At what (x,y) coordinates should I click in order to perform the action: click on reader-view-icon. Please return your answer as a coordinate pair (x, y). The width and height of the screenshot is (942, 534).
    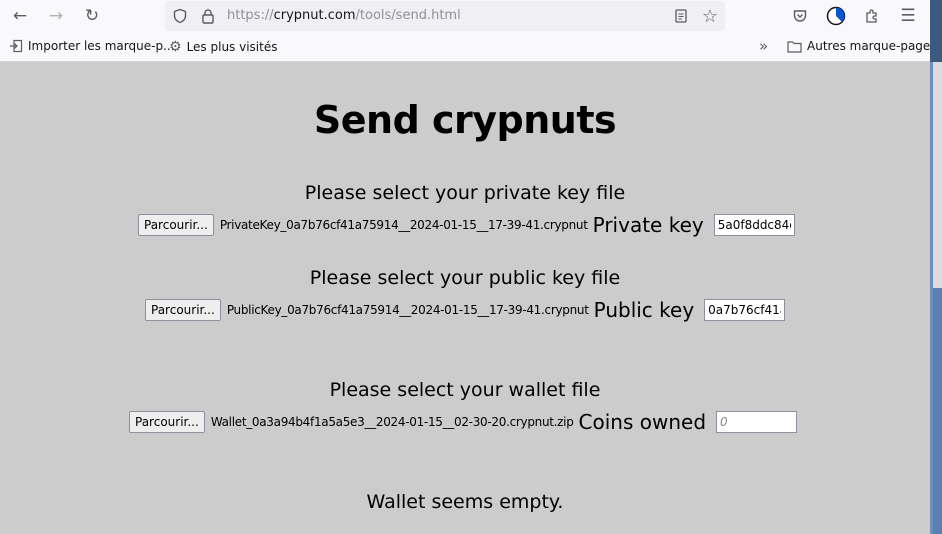
    Looking at the image, I should click on (681, 16).